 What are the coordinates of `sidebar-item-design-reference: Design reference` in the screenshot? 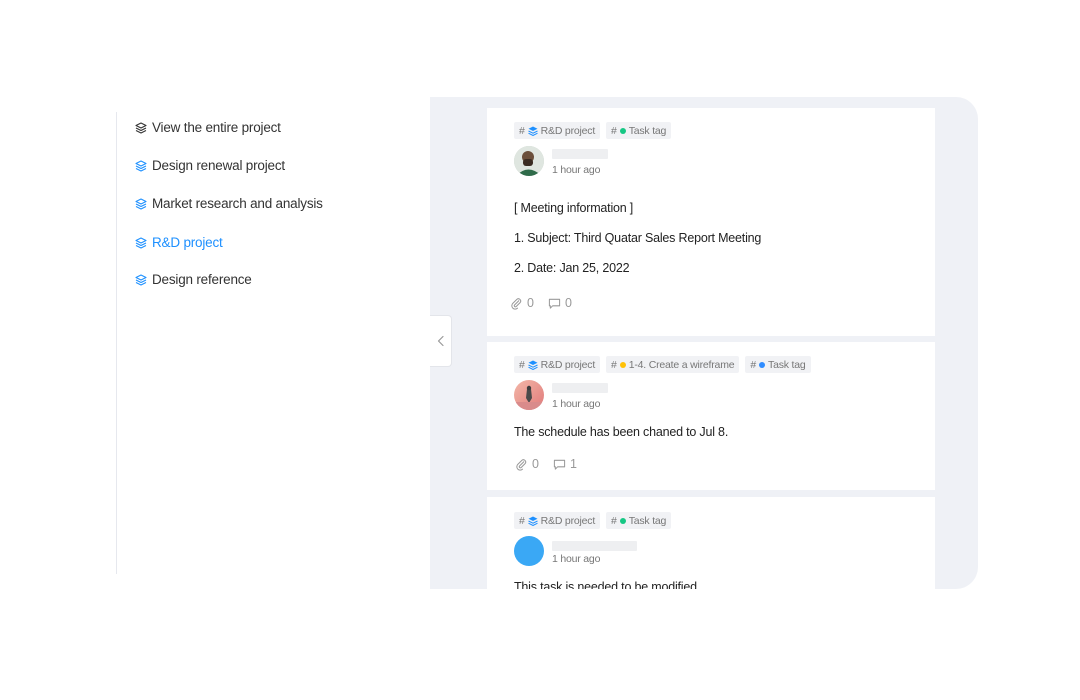 It's located at (193, 279).